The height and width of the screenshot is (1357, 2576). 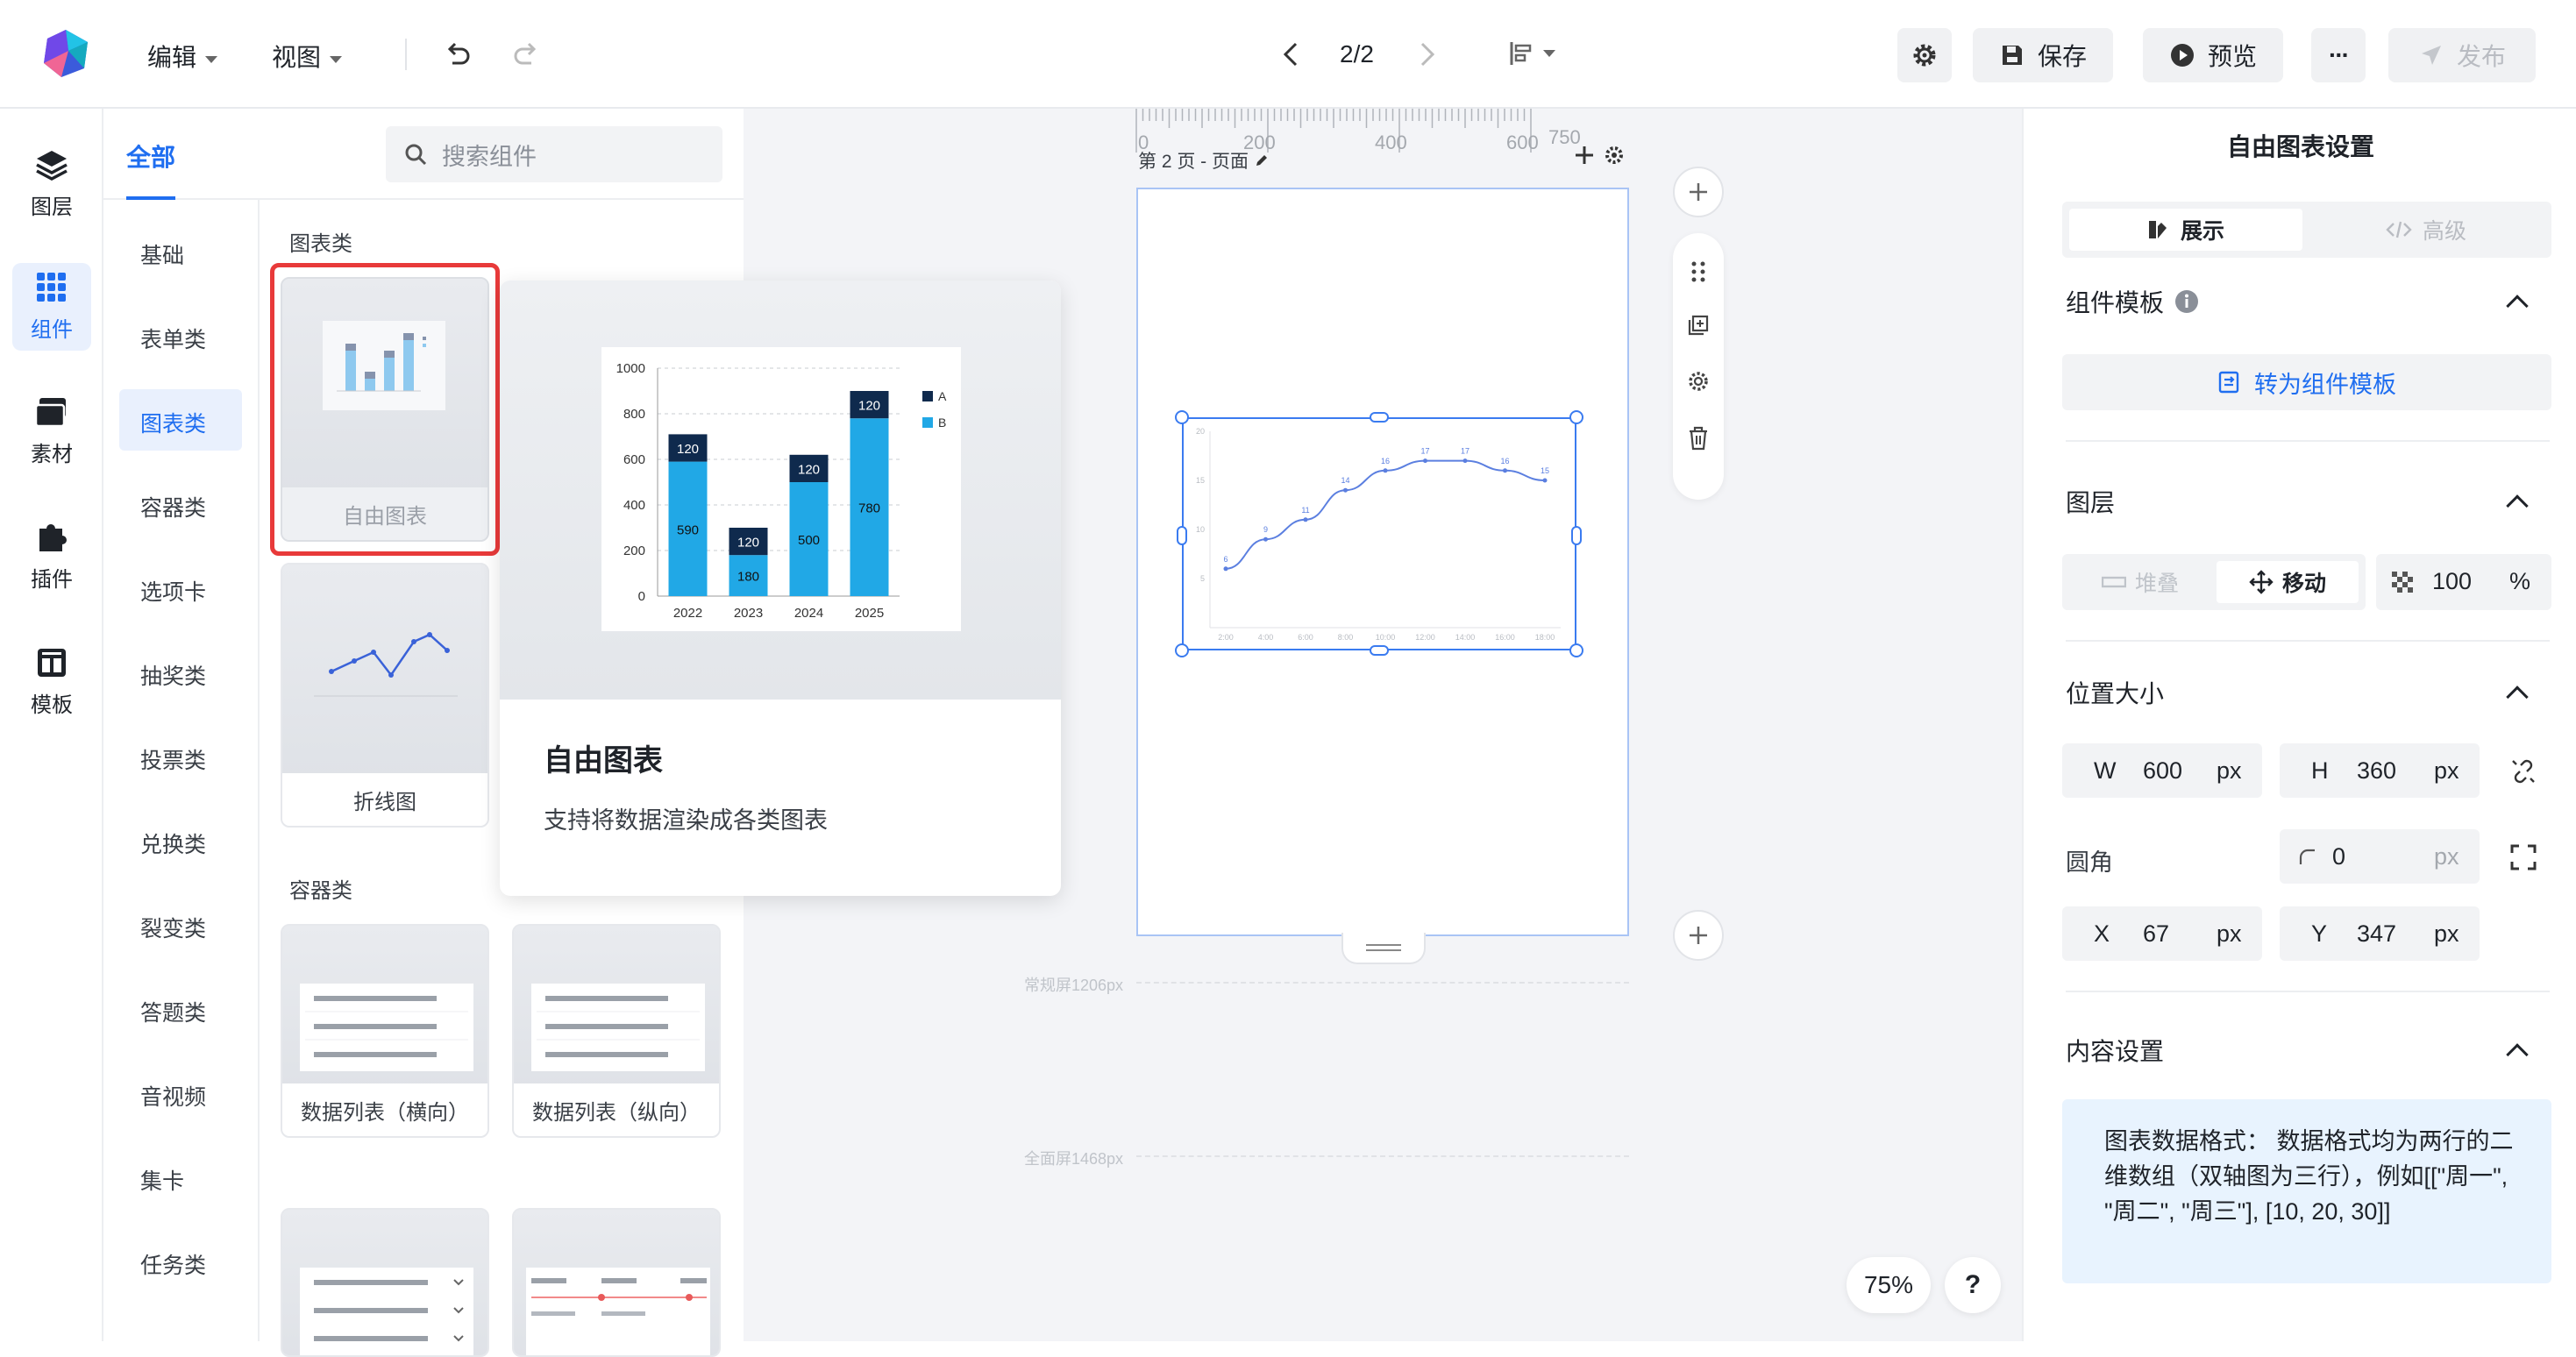 I want to click on more-button: ···, so click(x=2338, y=55).